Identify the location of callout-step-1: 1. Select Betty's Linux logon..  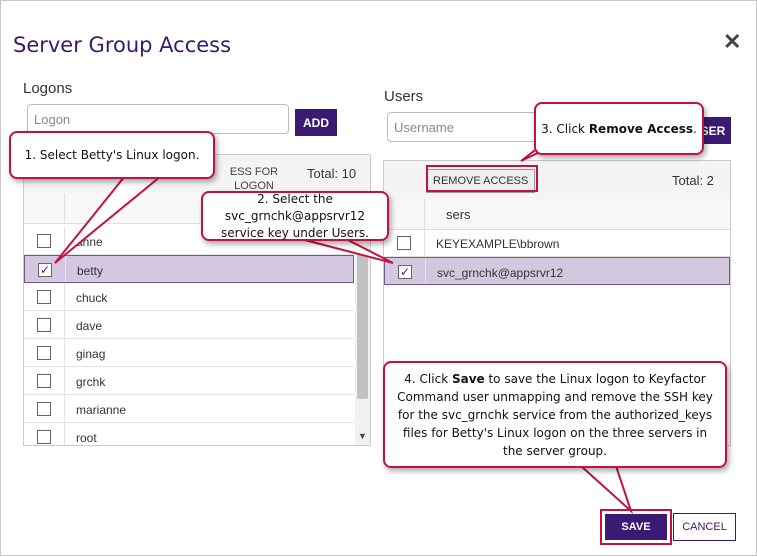
(112, 155).